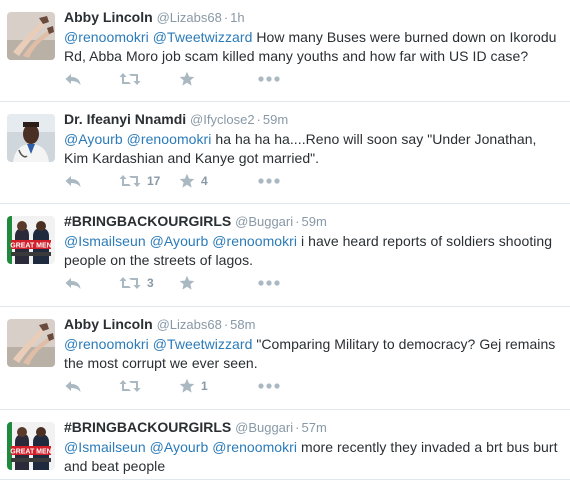  I want to click on tweet-header: Dr. Ifeanyi Nnamdi @Ifyclose2 · 59m, so click(313, 119).